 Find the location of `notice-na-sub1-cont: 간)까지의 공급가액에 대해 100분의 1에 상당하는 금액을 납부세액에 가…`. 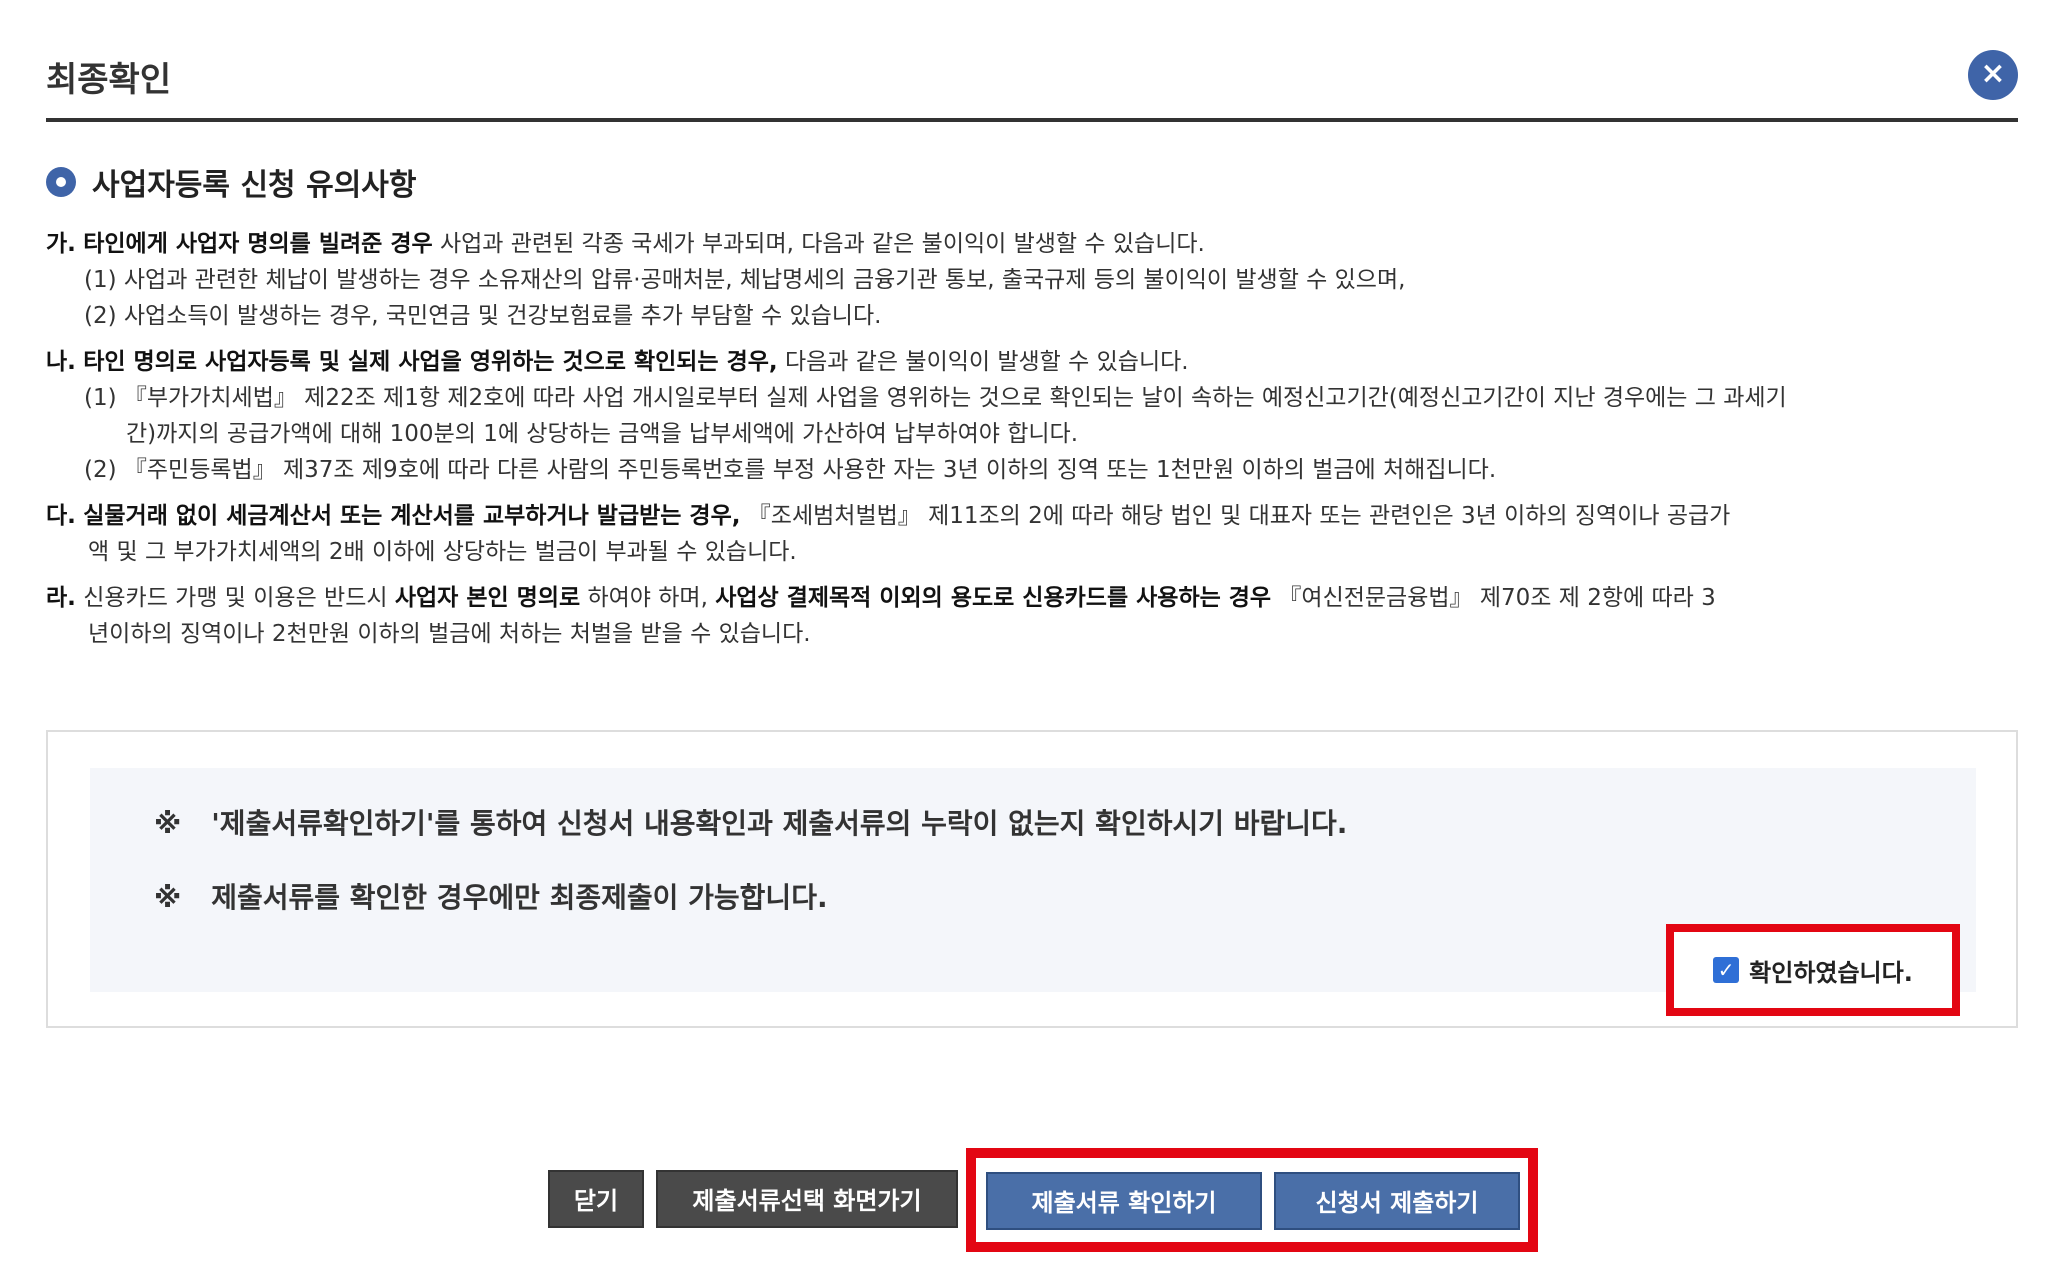

notice-na-sub1-cont: 간)까지의 공급가액에 대해 100분의 1에 상당하는 금액을 납부세액에 가… is located at coordinates (602, 434).